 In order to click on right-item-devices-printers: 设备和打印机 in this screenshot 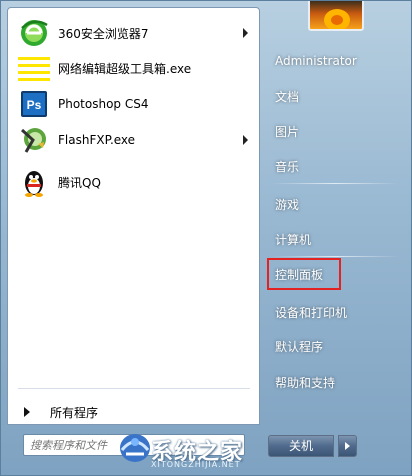, I will do `click(335, 312)`.